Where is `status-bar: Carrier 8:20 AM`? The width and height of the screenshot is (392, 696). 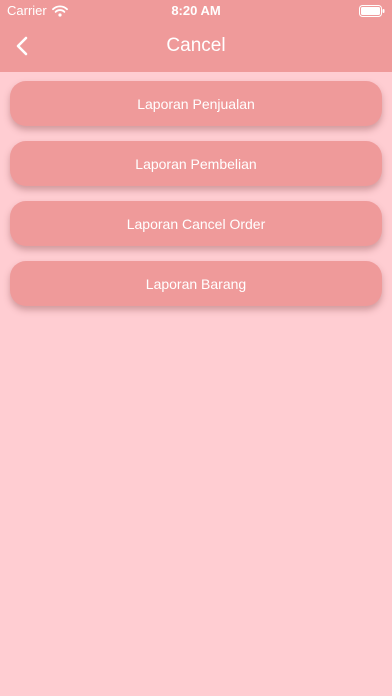 status-bar: Carrier 8:20 AM is located at coordinates (196, 11).